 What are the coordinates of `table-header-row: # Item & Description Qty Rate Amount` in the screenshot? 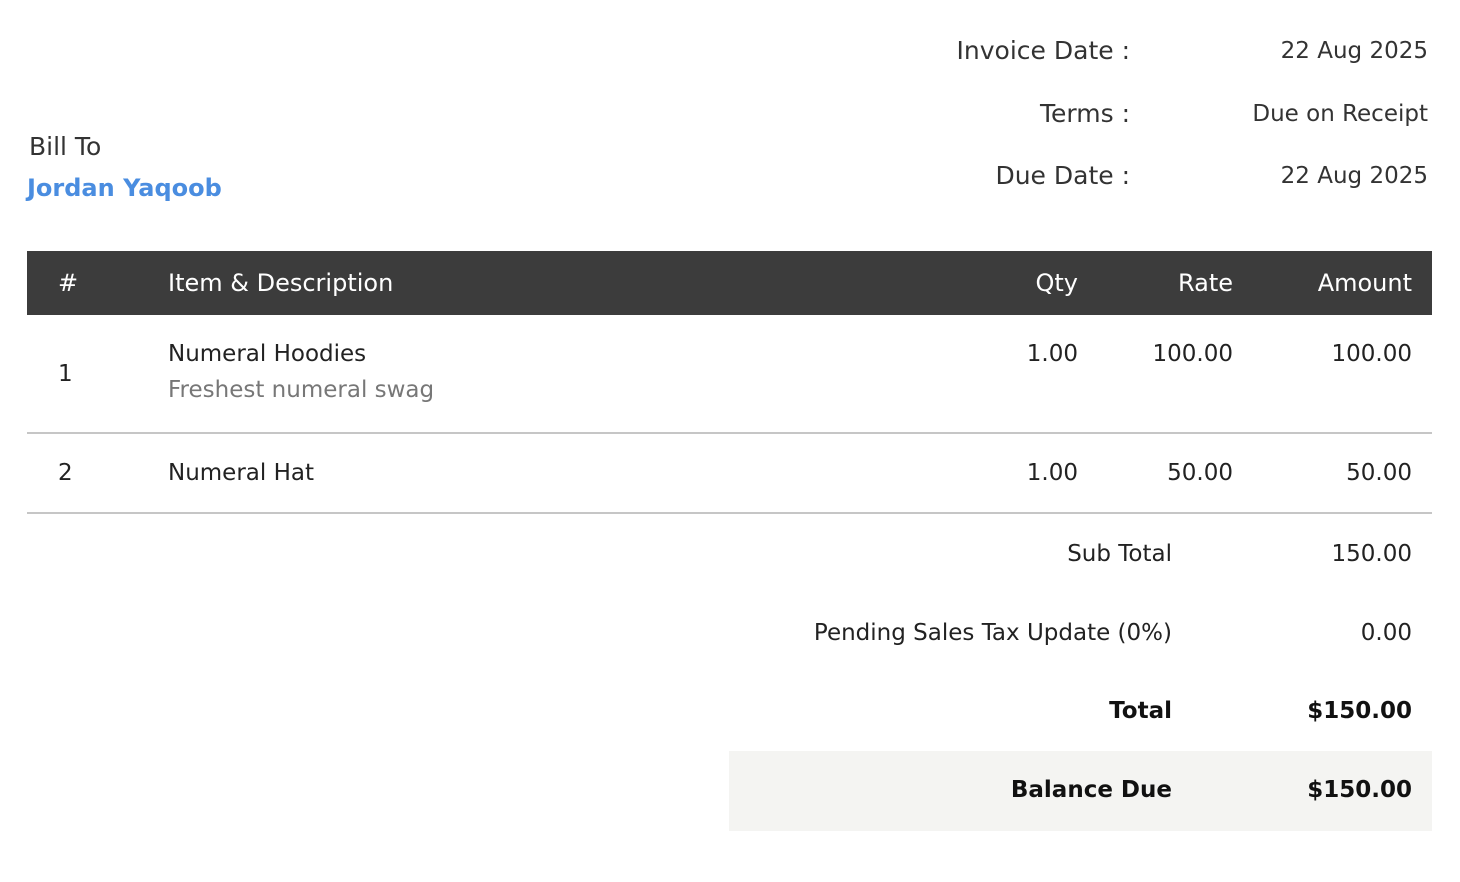 It's located at (729, 283).